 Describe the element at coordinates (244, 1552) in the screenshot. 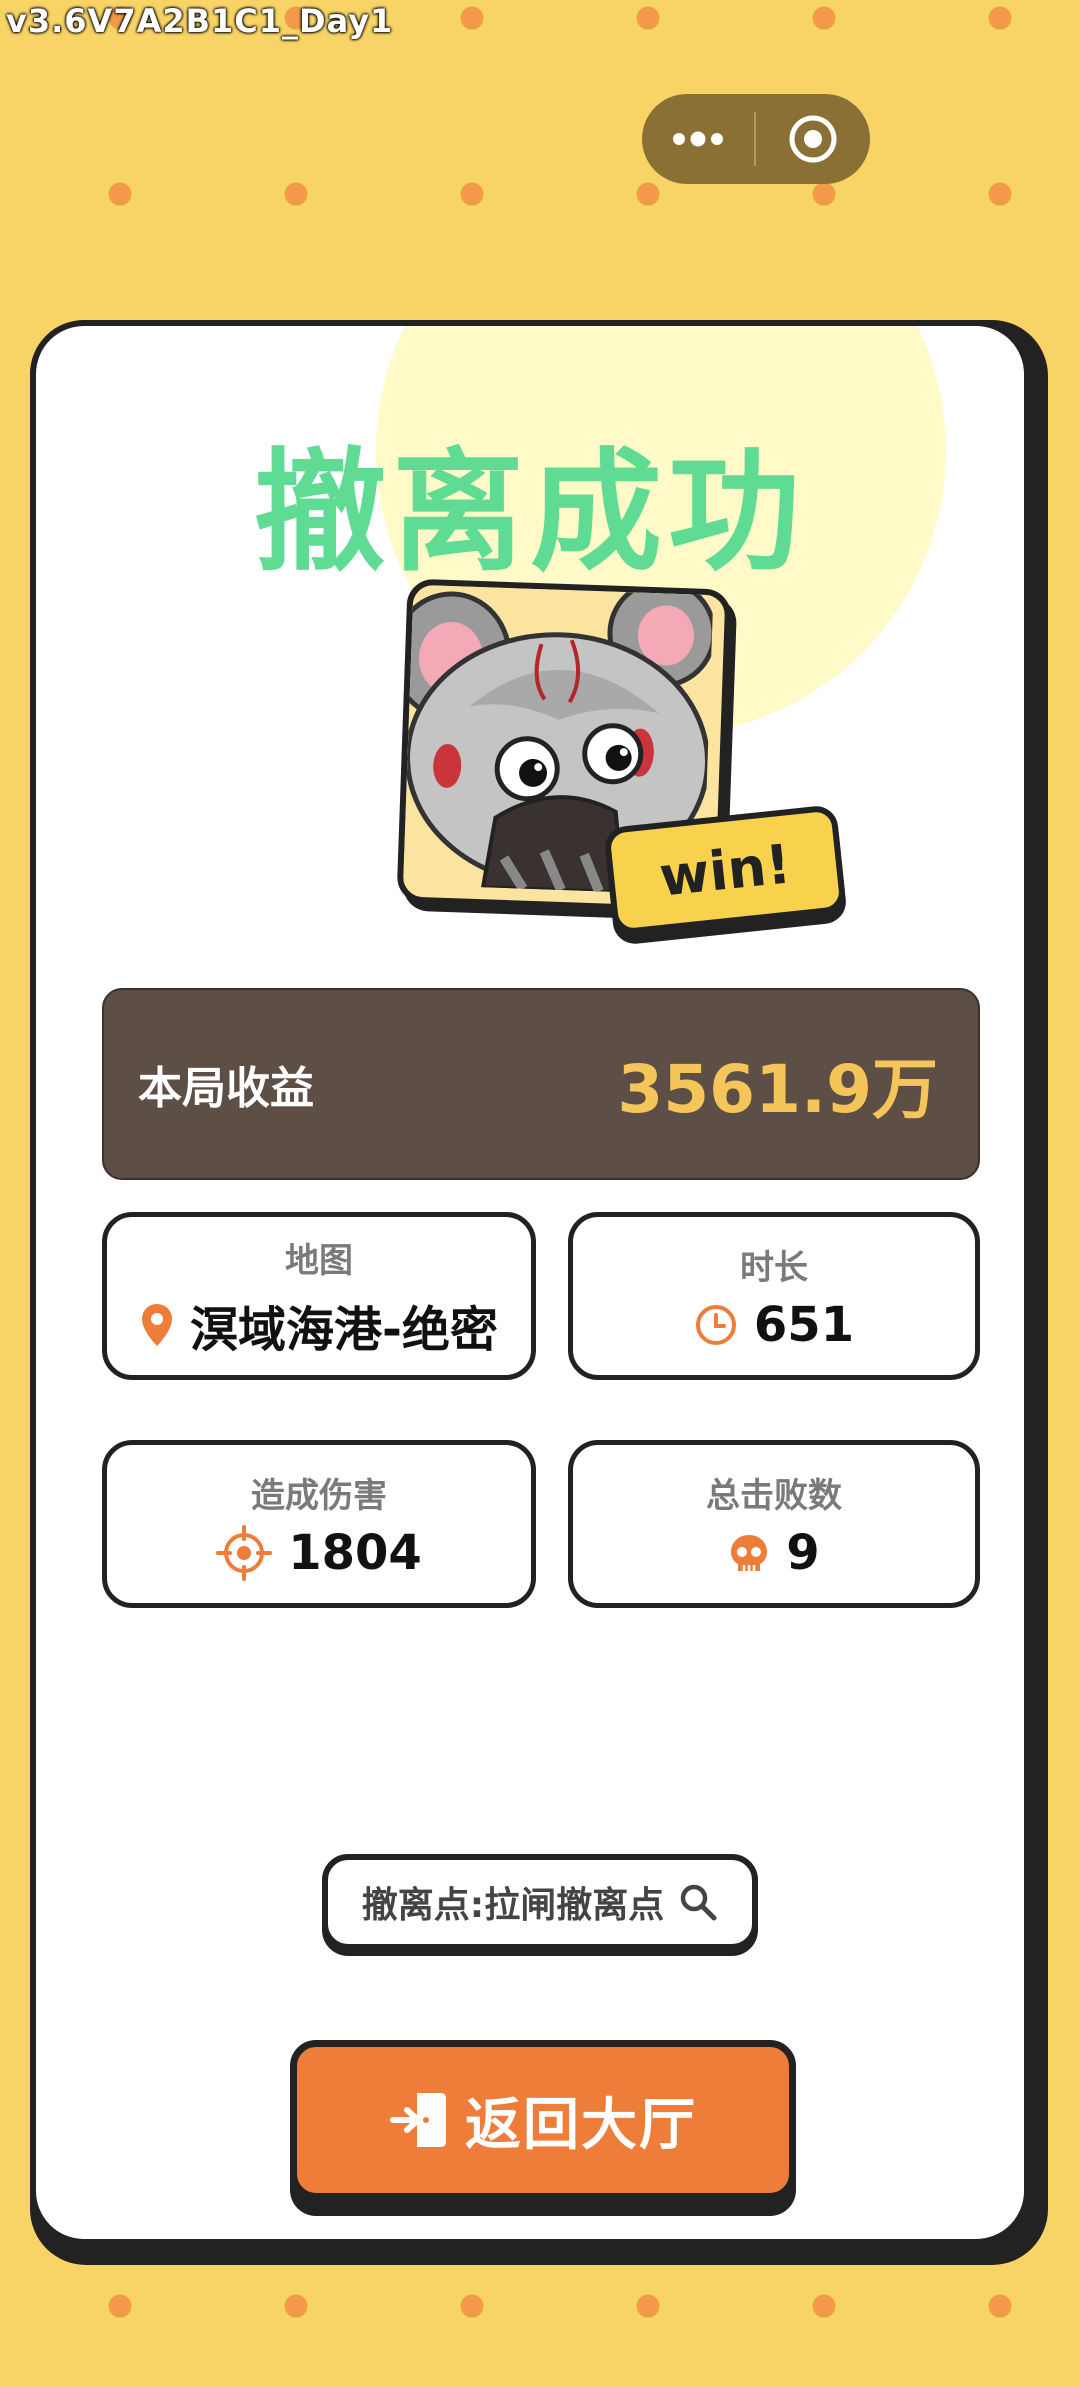

I see `crosshair-icon` at that location.